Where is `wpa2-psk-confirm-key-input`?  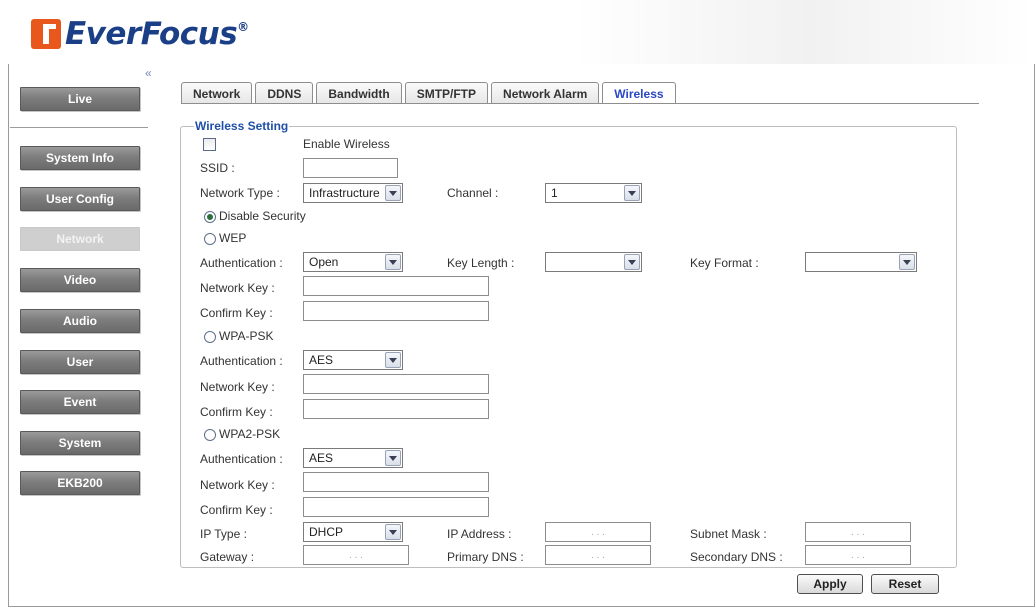
wpa2-psk-confirm-key-input is located at coordinates (396, 507).